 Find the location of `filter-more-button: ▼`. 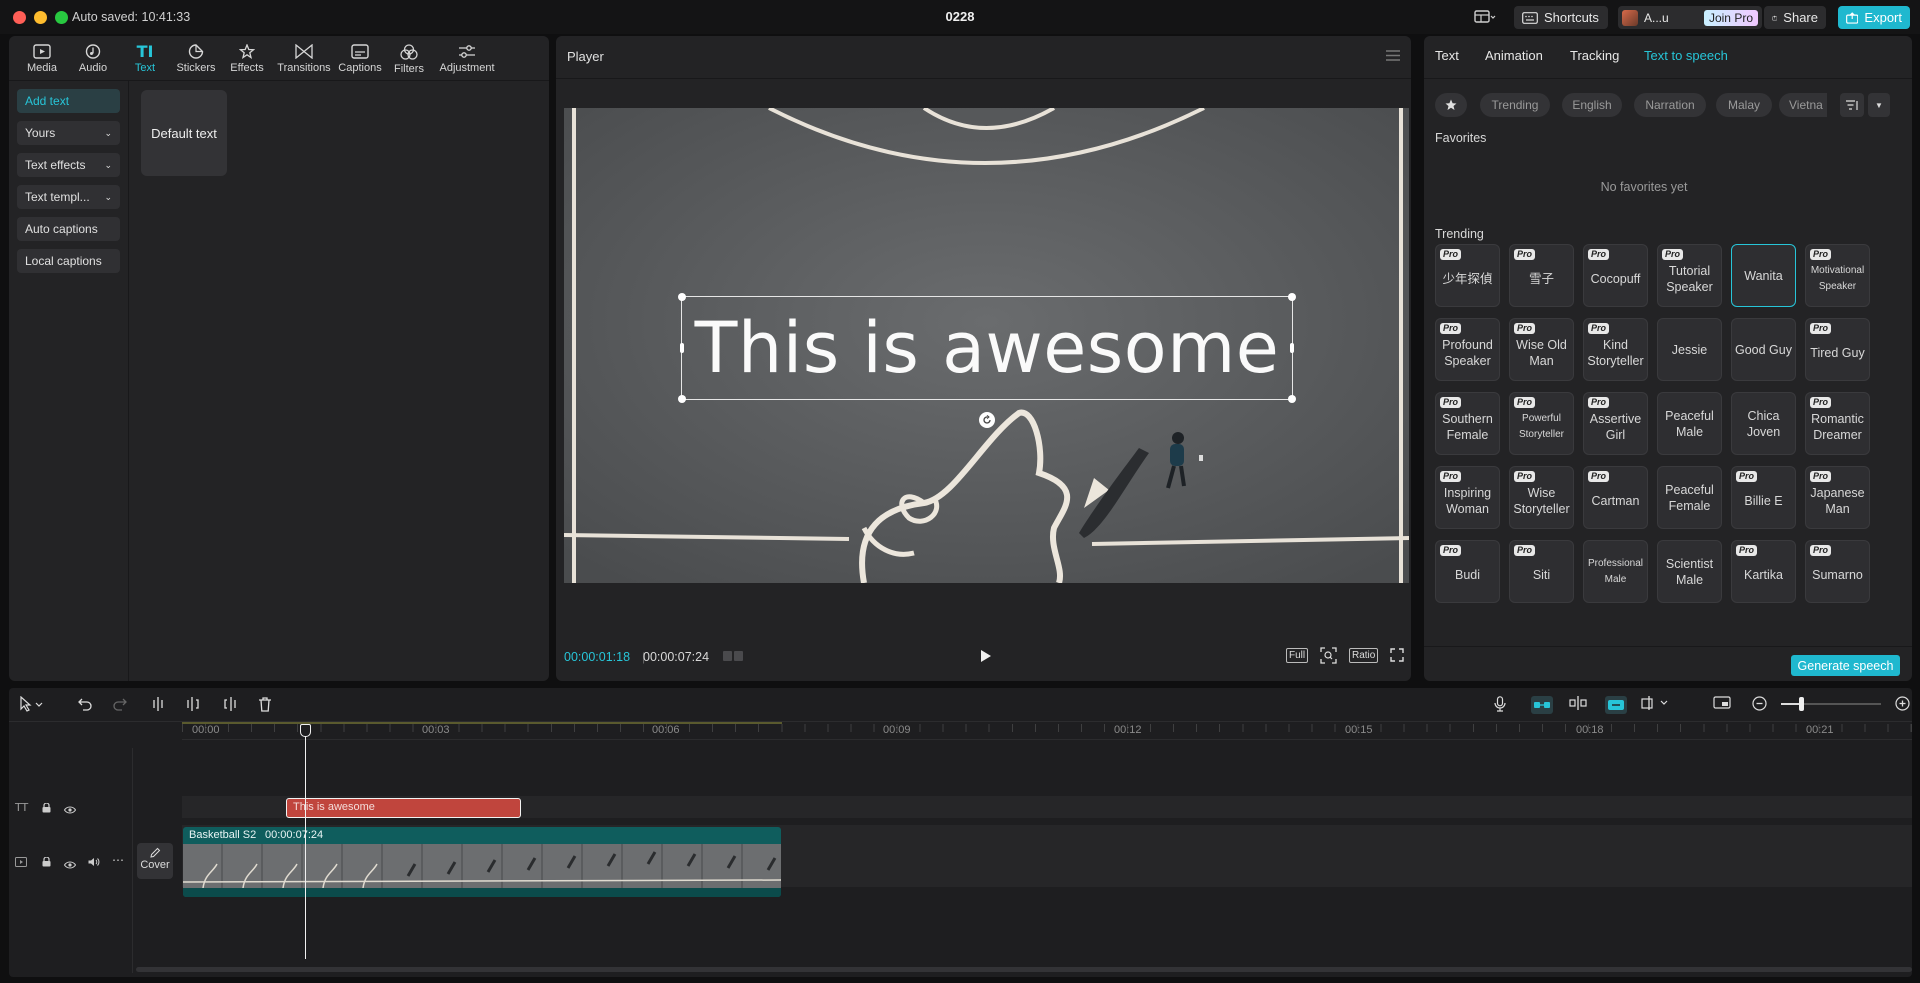

filter-more-button: ▼ is located at coordinates (1879, 105).